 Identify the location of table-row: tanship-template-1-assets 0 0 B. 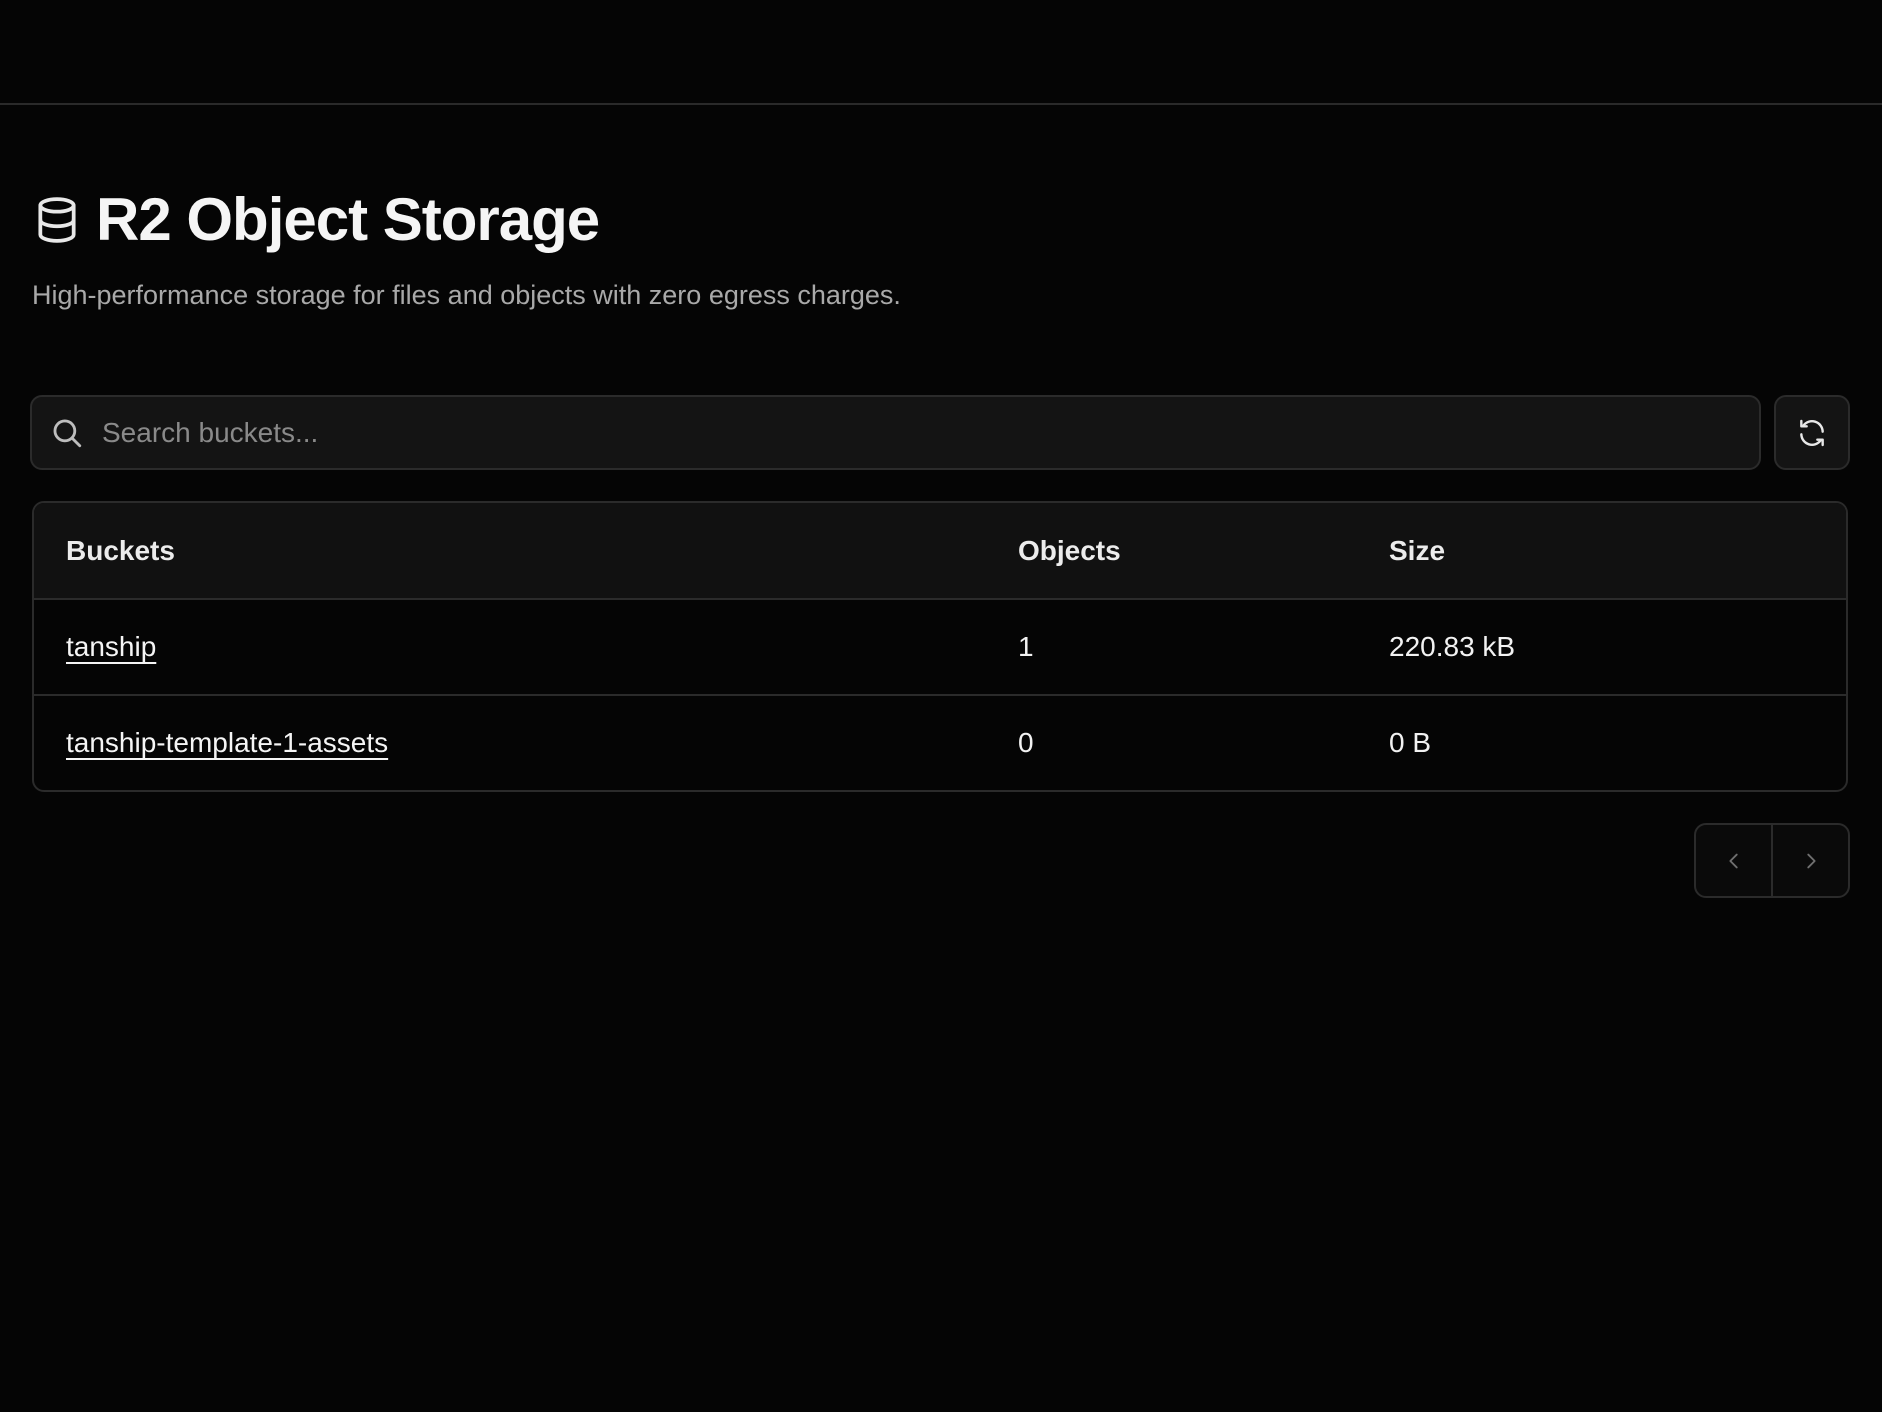
(940, 742).